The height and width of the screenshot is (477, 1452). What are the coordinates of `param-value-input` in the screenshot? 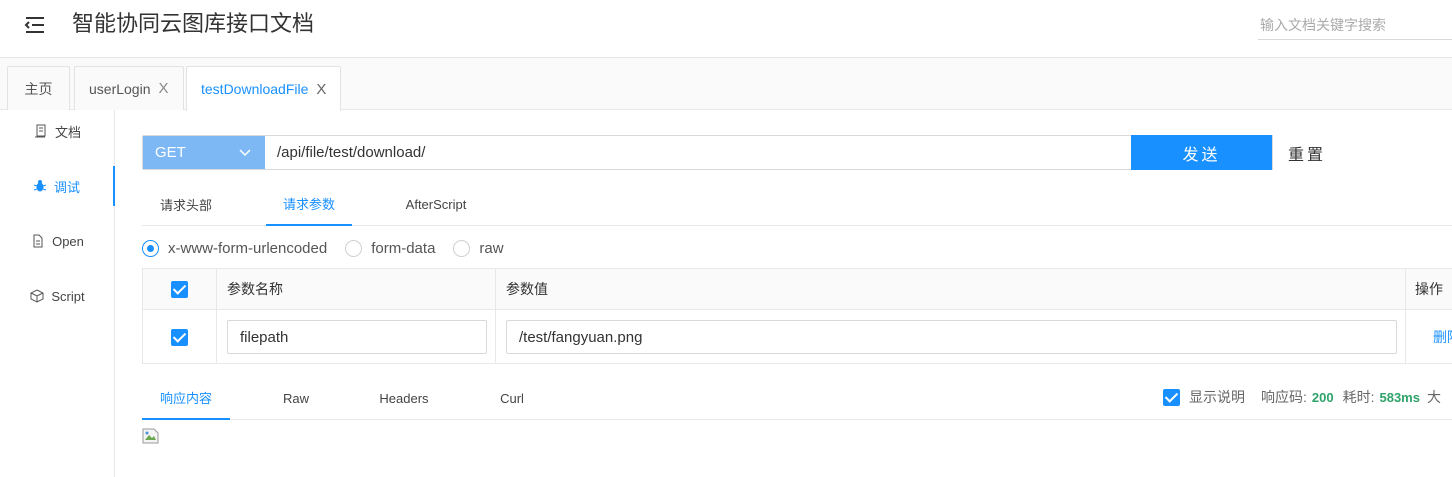 It's located at (951, 337).